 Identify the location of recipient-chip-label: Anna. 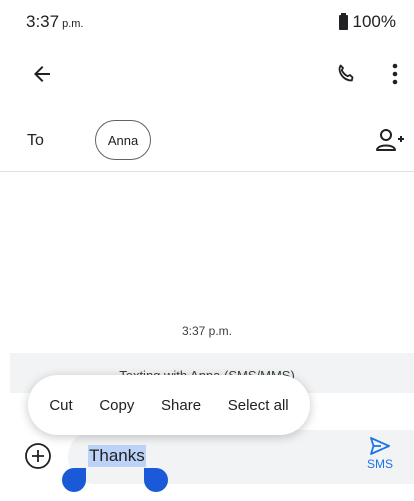
(123, 140).